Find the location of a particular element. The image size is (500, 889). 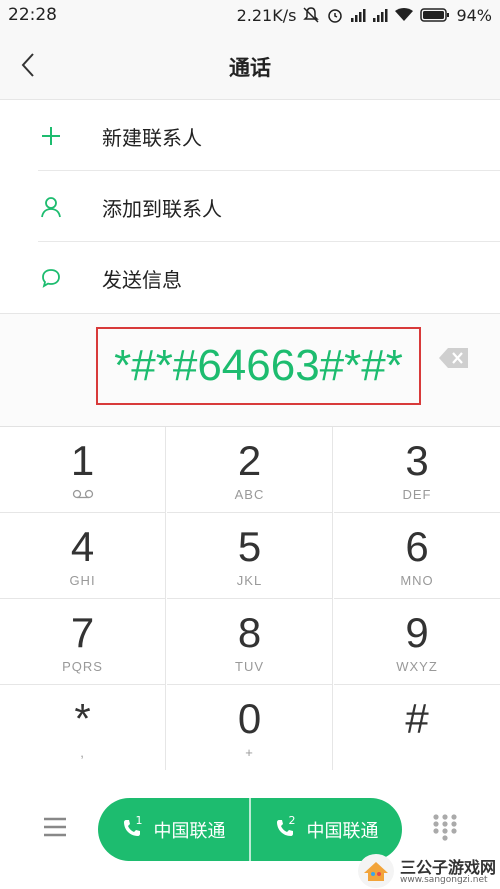

digits-area: *#*#64663#*#* is located at coordinates (250, 369).